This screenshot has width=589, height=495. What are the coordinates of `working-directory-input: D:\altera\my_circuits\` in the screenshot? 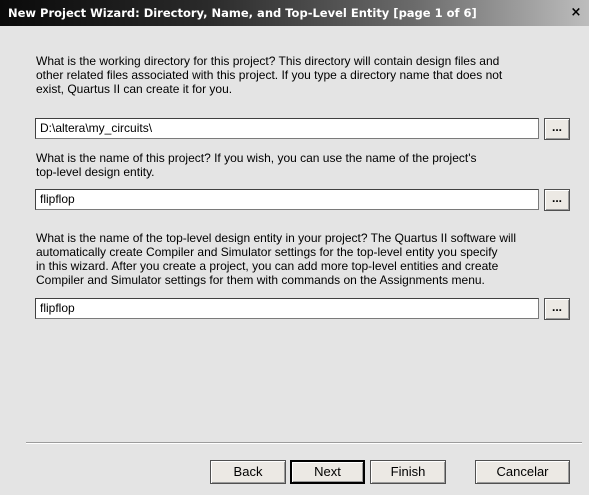 It's located at (287, 128).